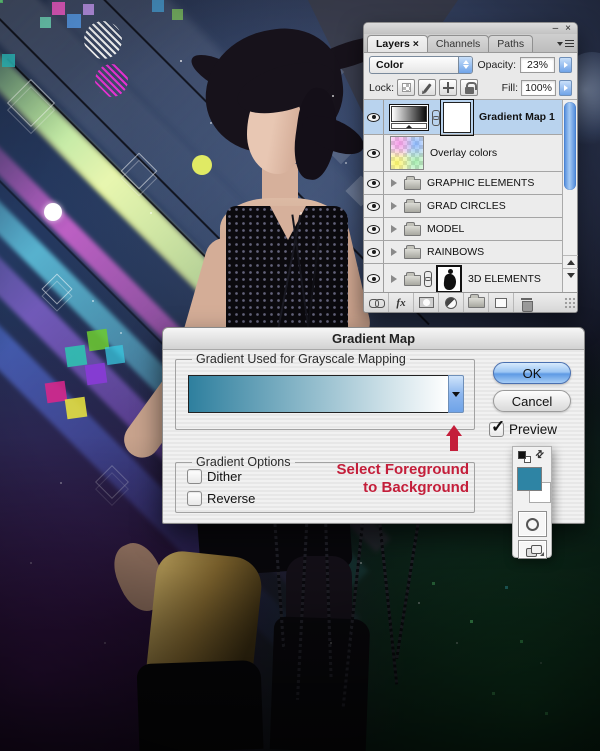  Describe the element at coordinates (457, 117) in the screenshot. I see `layer-mask-thumbnail` at that location.